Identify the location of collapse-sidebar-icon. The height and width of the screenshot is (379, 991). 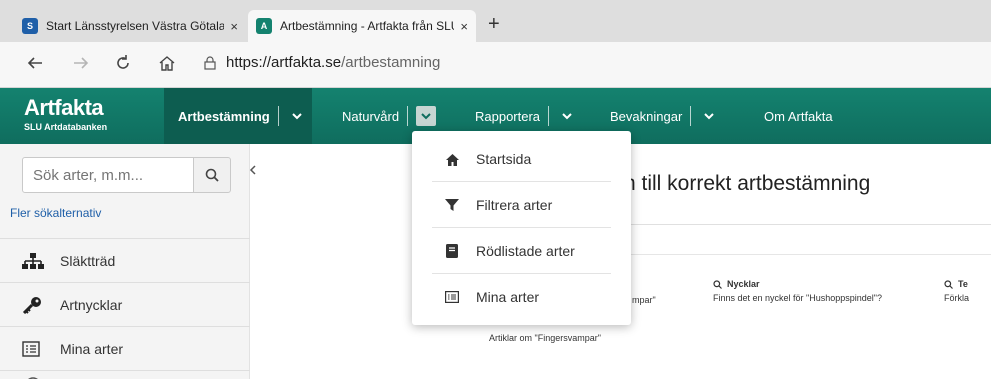
(253, 171).